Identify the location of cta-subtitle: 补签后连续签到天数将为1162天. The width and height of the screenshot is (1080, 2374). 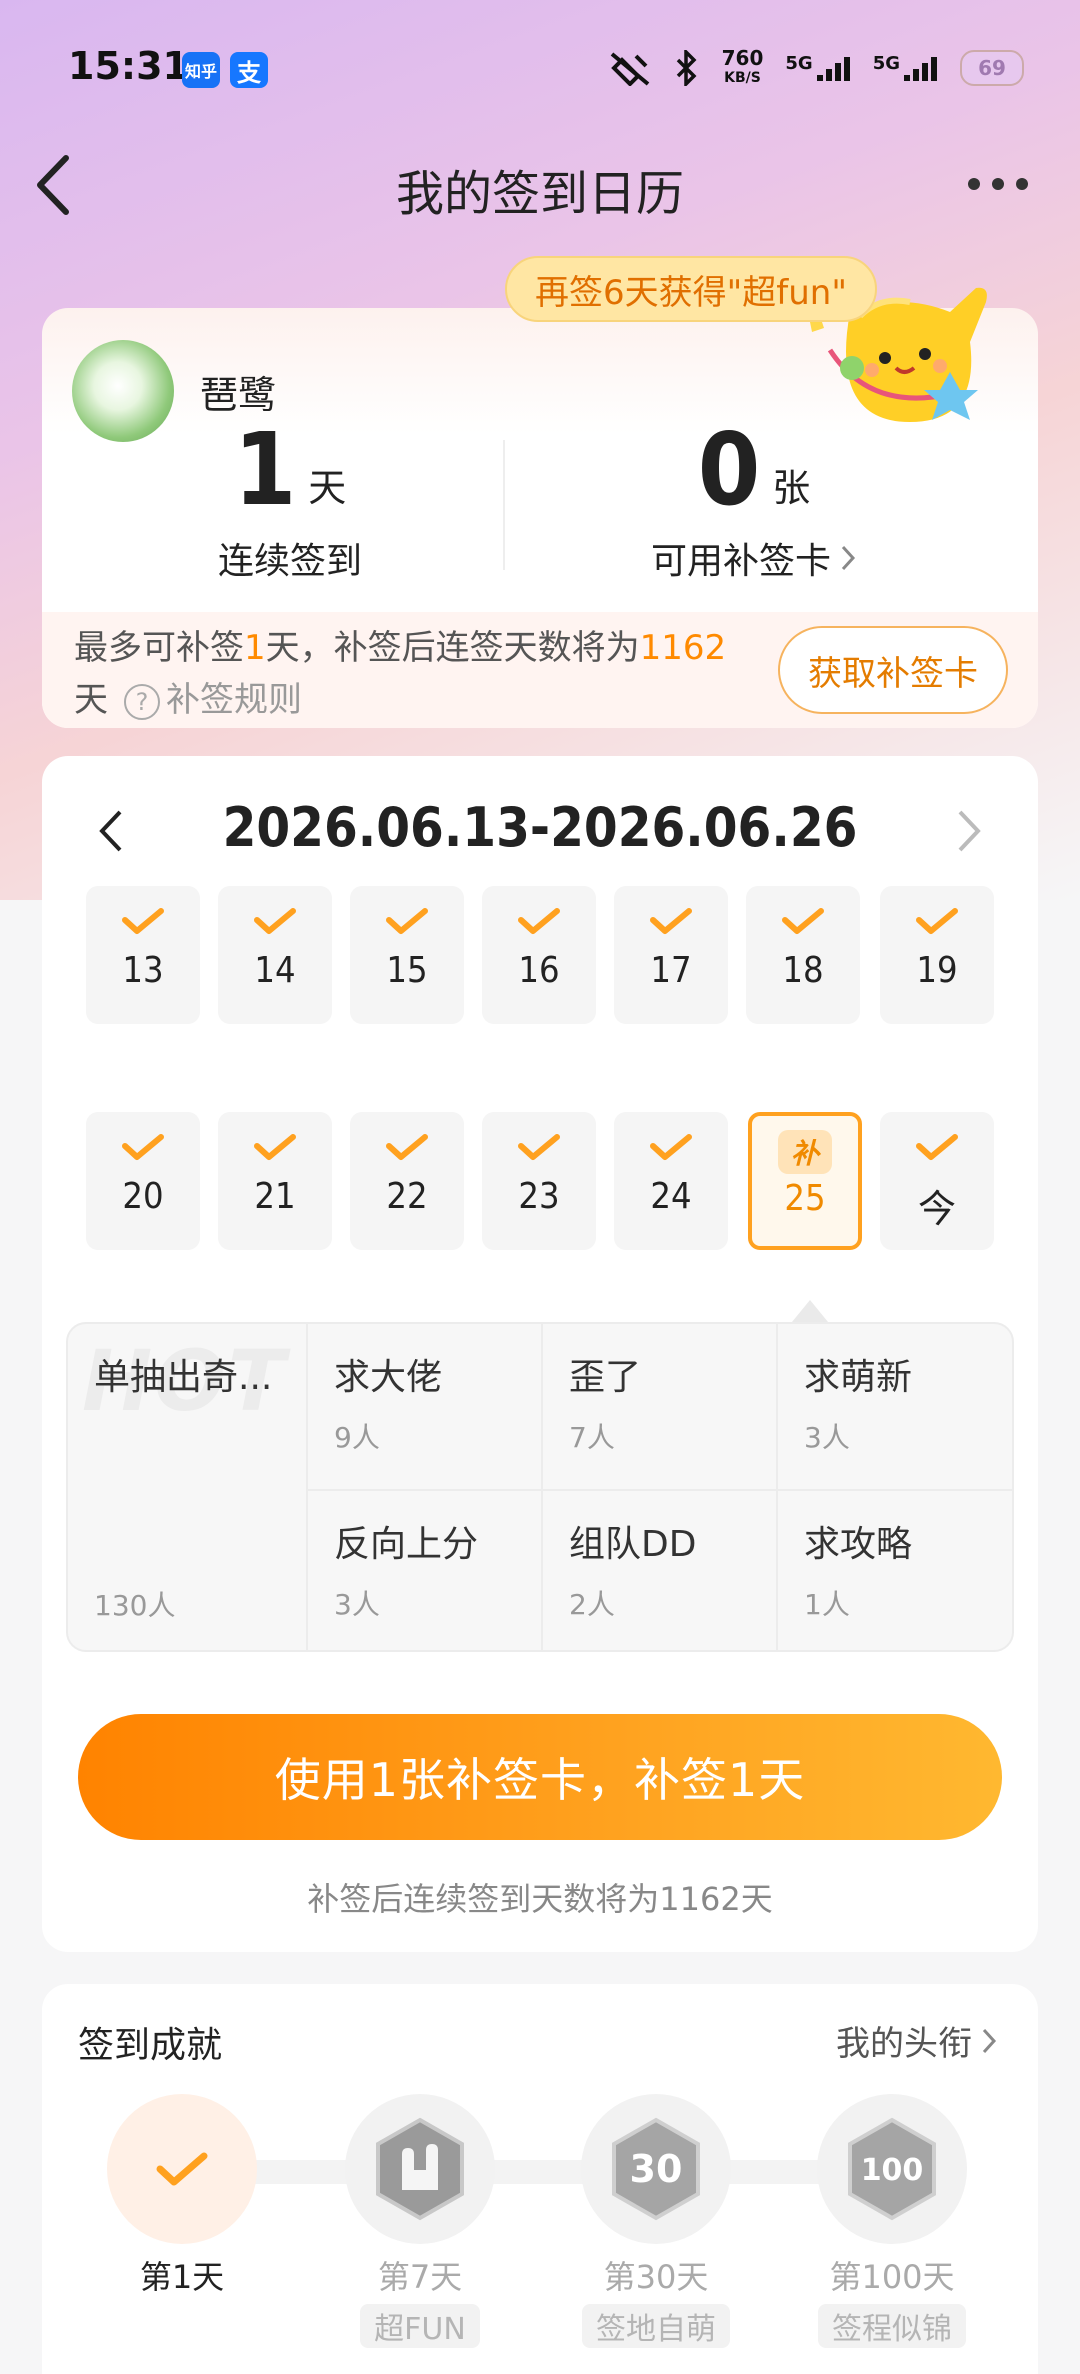
(540, 1899).